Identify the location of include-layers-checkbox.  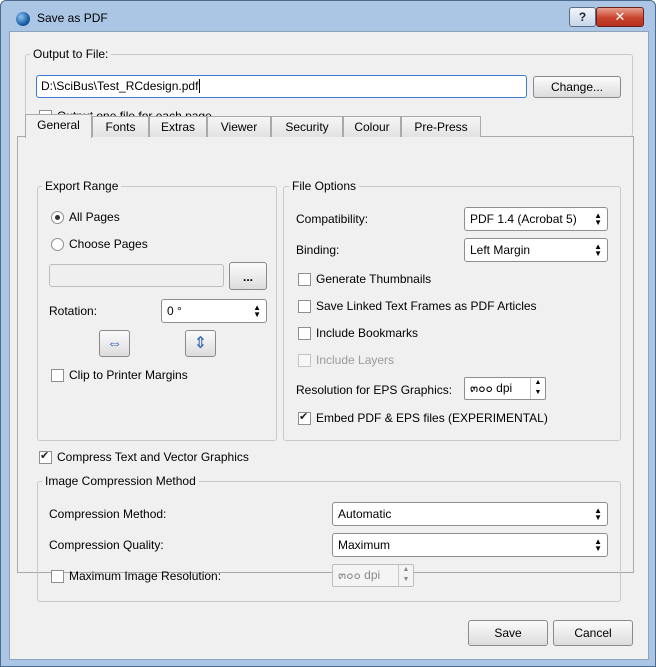
(304, 360).